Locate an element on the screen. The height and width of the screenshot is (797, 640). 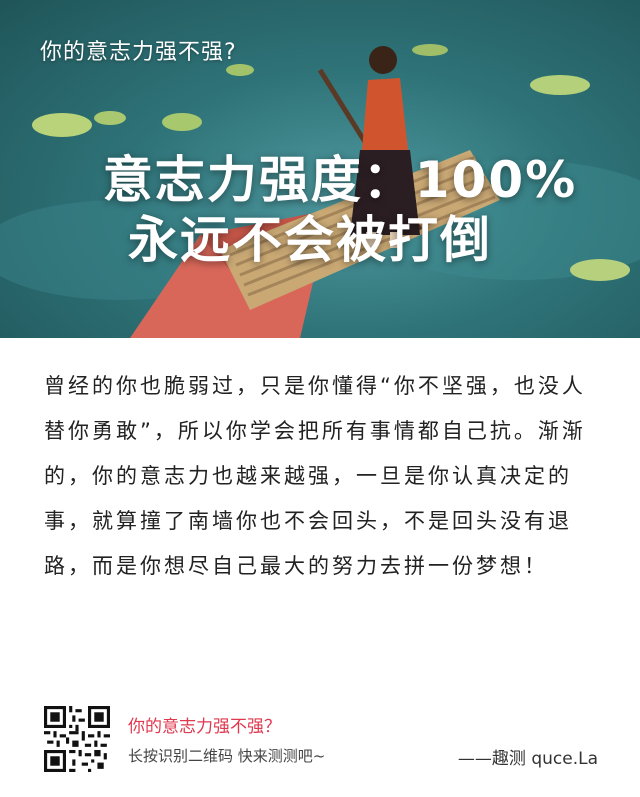
hero-title: 你的意志力强不强? is located at coordinates (138, 52).